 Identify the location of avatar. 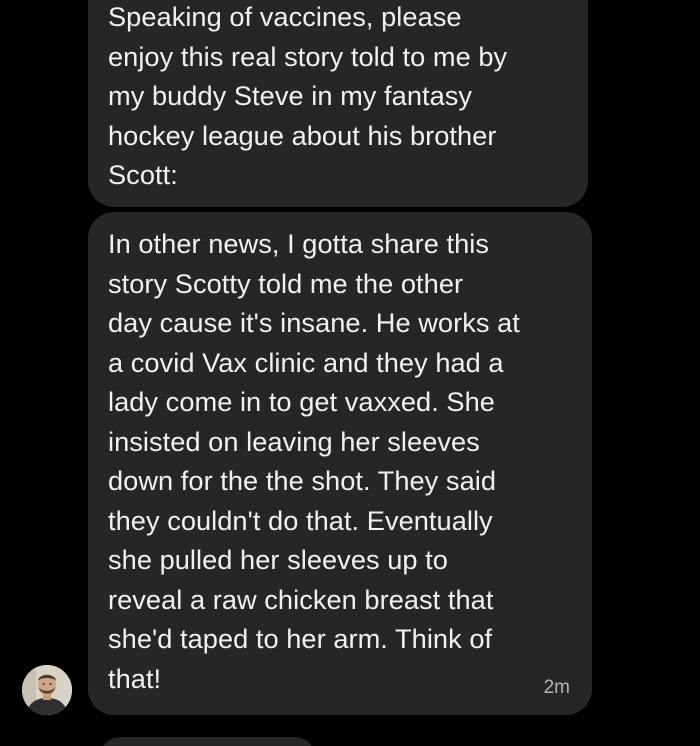
(47, 690).